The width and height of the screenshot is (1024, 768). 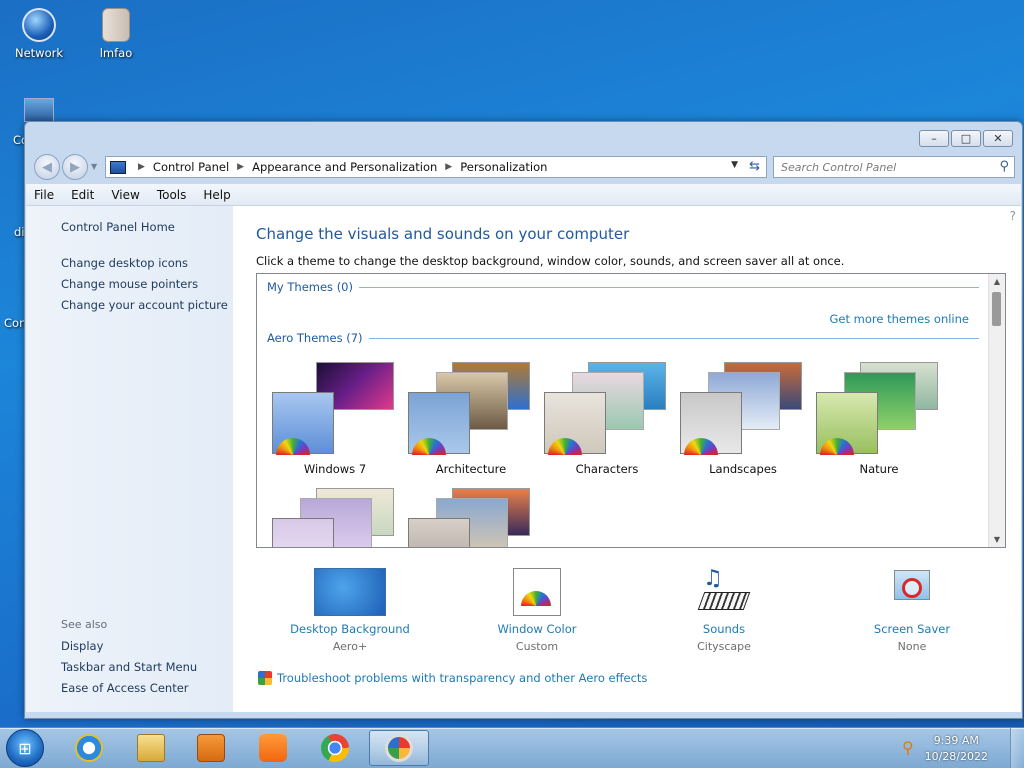 What do you see at coordinates (116, 53) in the screenshot?
I see `desktop-icon-label: lmfao` at bounding box center [116, 53].